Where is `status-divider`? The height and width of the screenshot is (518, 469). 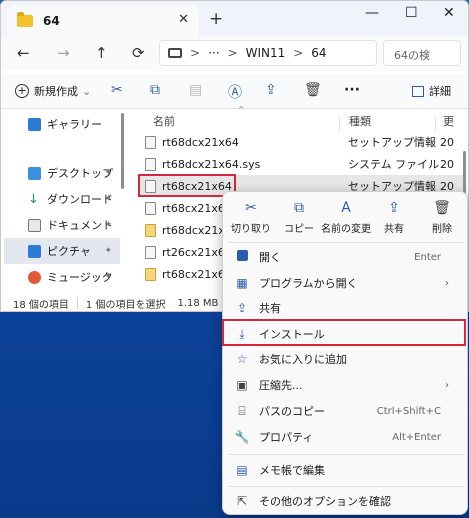 status-divider is located at coordinates (77, 303).